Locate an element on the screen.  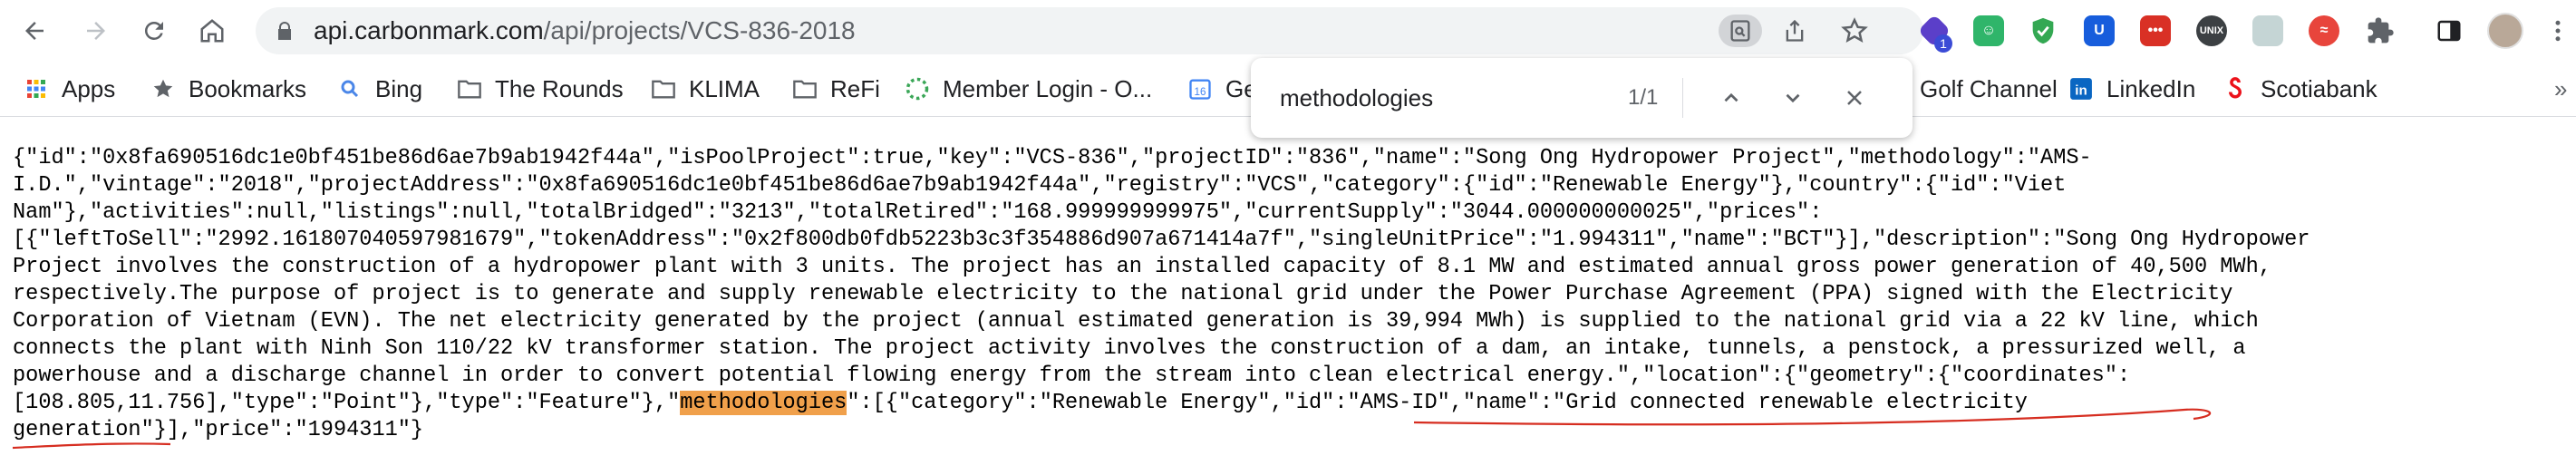
home-icon is located at coordinates (212, 31).